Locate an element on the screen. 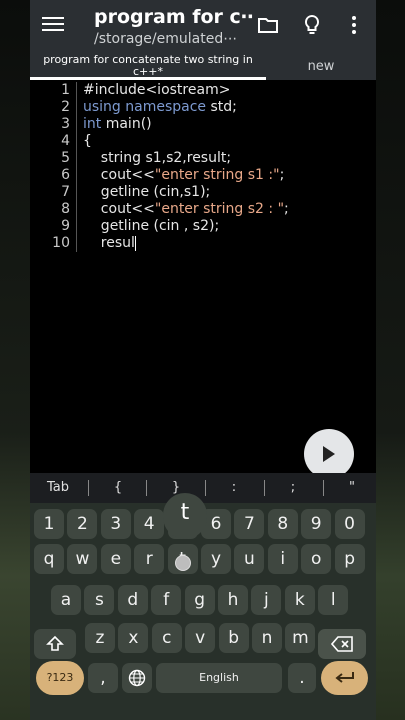 The width and height of the screenshot is (405, 720). background-left is located at coordinates (15, 360).